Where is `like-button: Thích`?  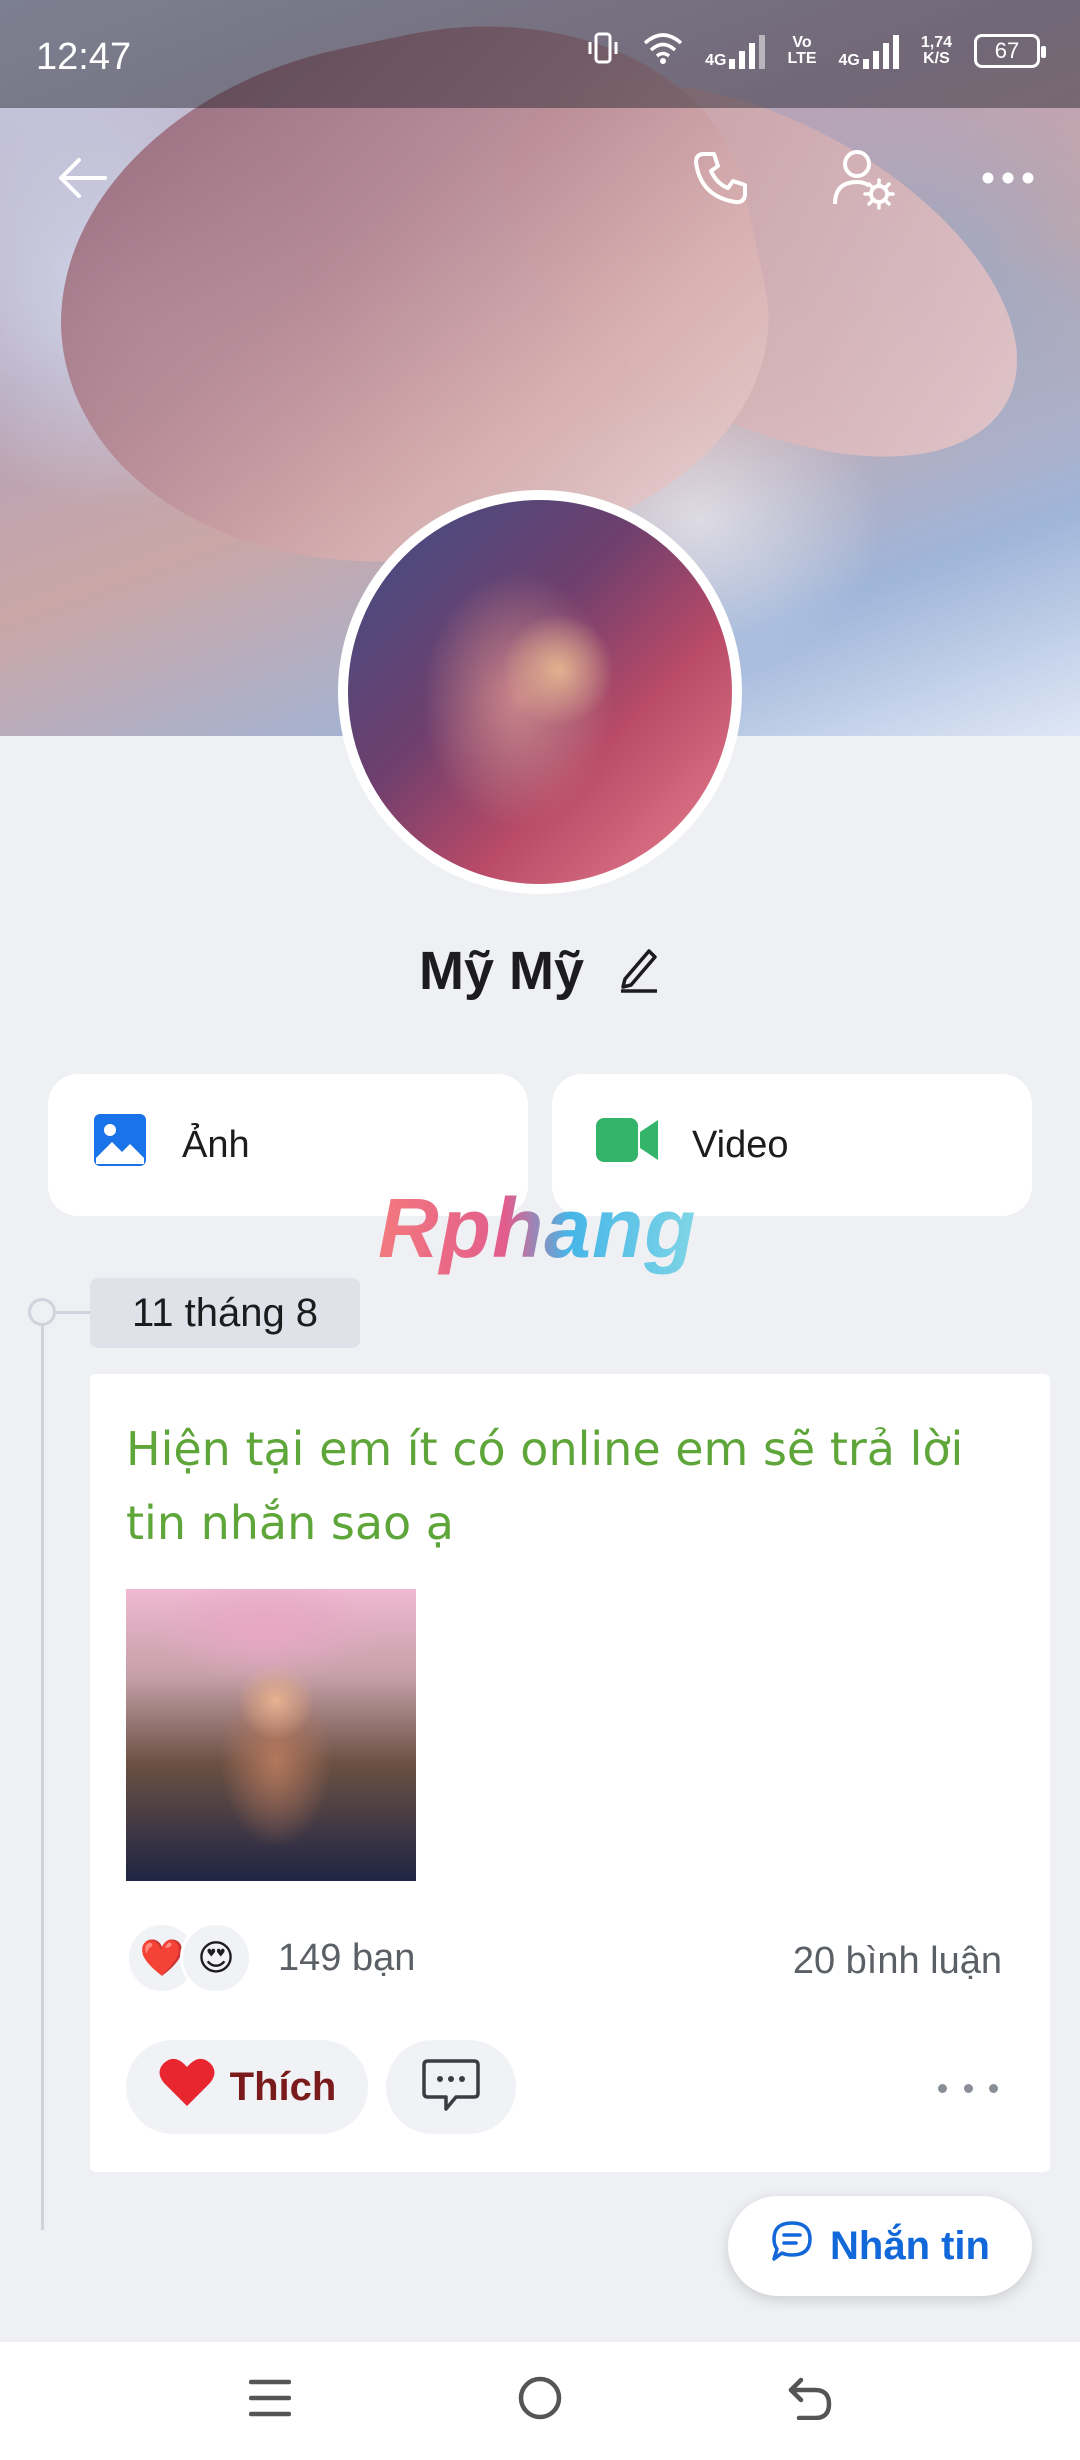
like-button: Thích is located at coordinates (247, 2087).